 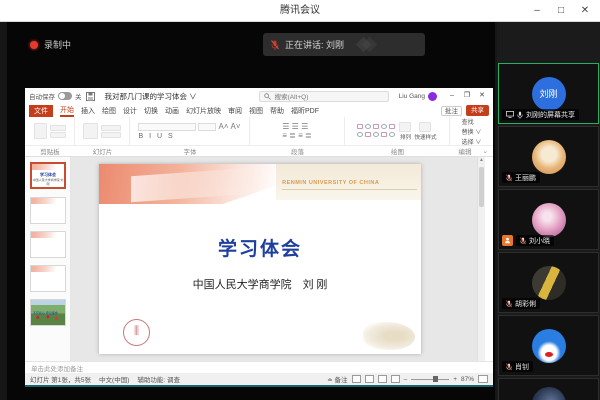 What do you see at coordinates (88, 111) in the screenshot?
I see `tab-insert: 插入` at bounding box center [88, 111].